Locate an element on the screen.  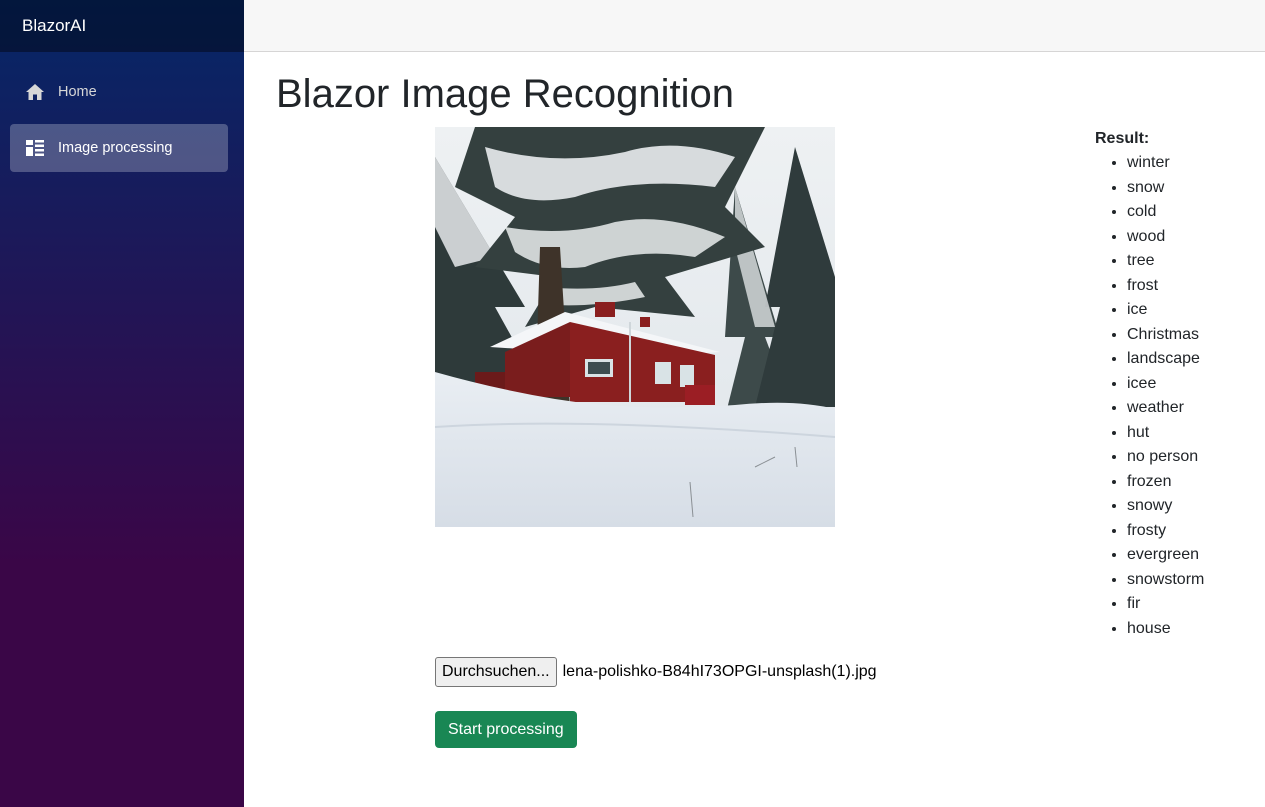
top-row is located at coordinates (754, 26).